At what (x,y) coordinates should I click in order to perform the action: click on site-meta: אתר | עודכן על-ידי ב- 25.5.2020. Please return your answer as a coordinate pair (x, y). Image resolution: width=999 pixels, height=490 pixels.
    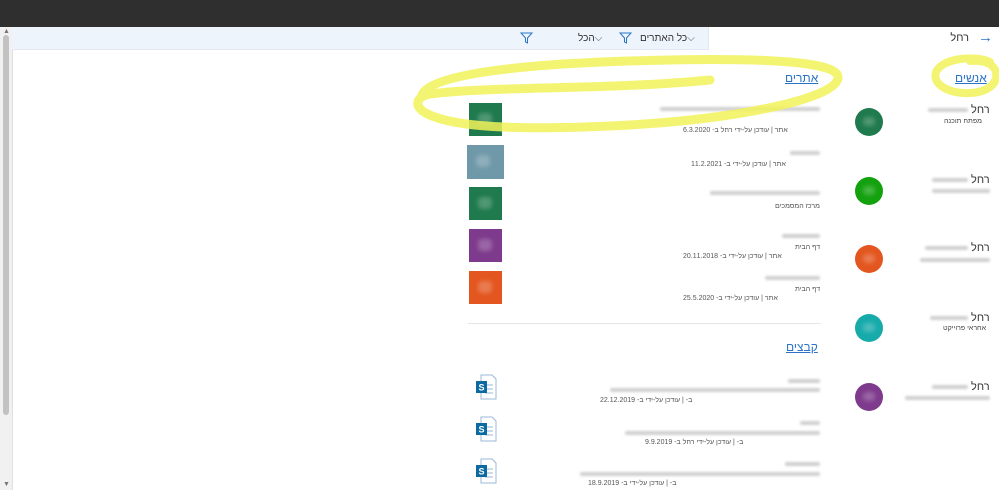
    Looking at the image, I should click on (730, 298).